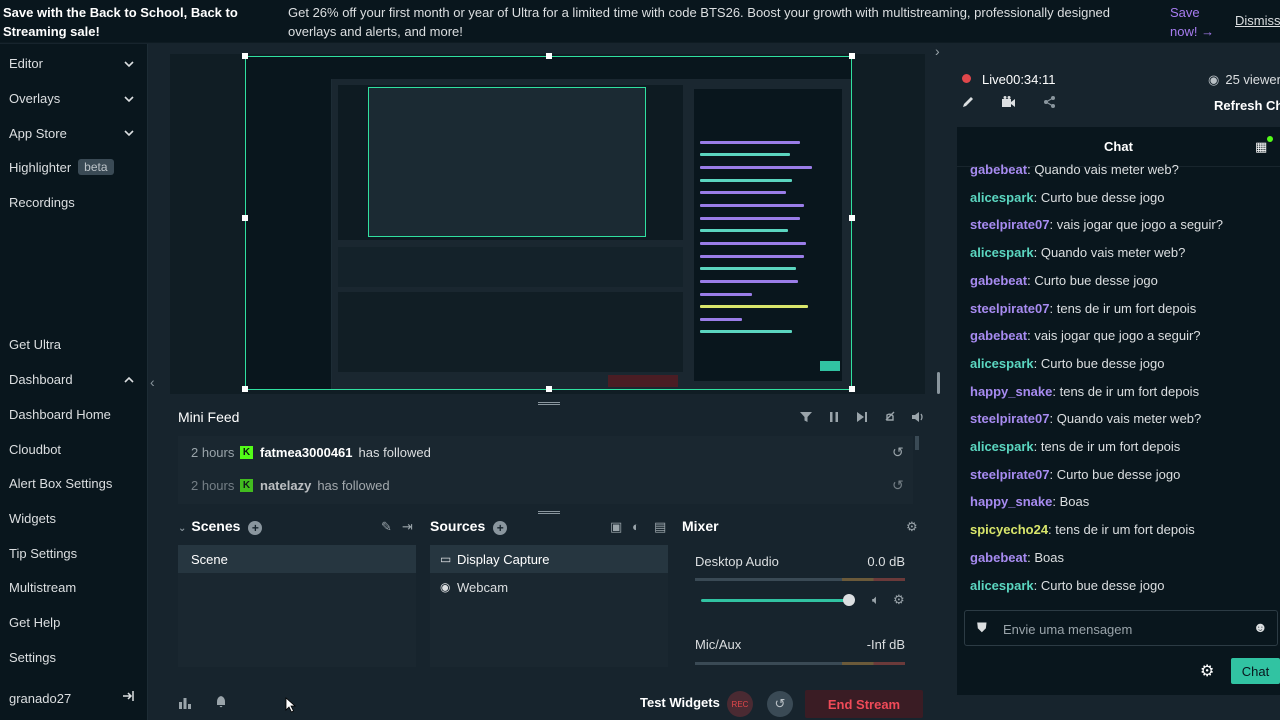 The width and height of the screenshot is (1280, 720). I want to click on folder-icon: ▣, so click(616, 527).